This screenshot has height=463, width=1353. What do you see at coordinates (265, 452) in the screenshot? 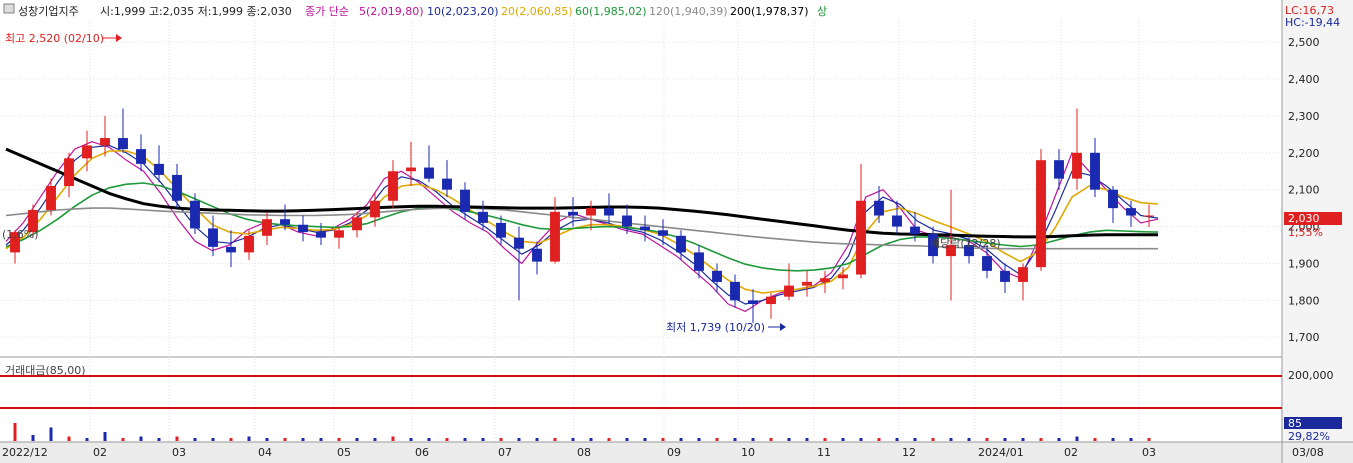
I see `x-tick-label: 04` at bounding box center [265, 452].